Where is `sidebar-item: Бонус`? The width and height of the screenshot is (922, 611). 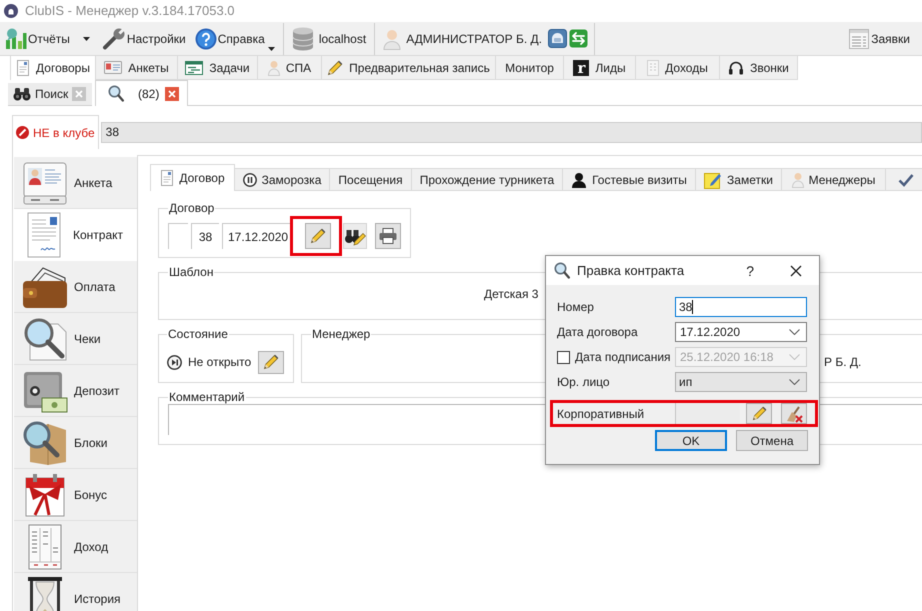 sidebar-item: Бонус is located at coordinates (75, 495).